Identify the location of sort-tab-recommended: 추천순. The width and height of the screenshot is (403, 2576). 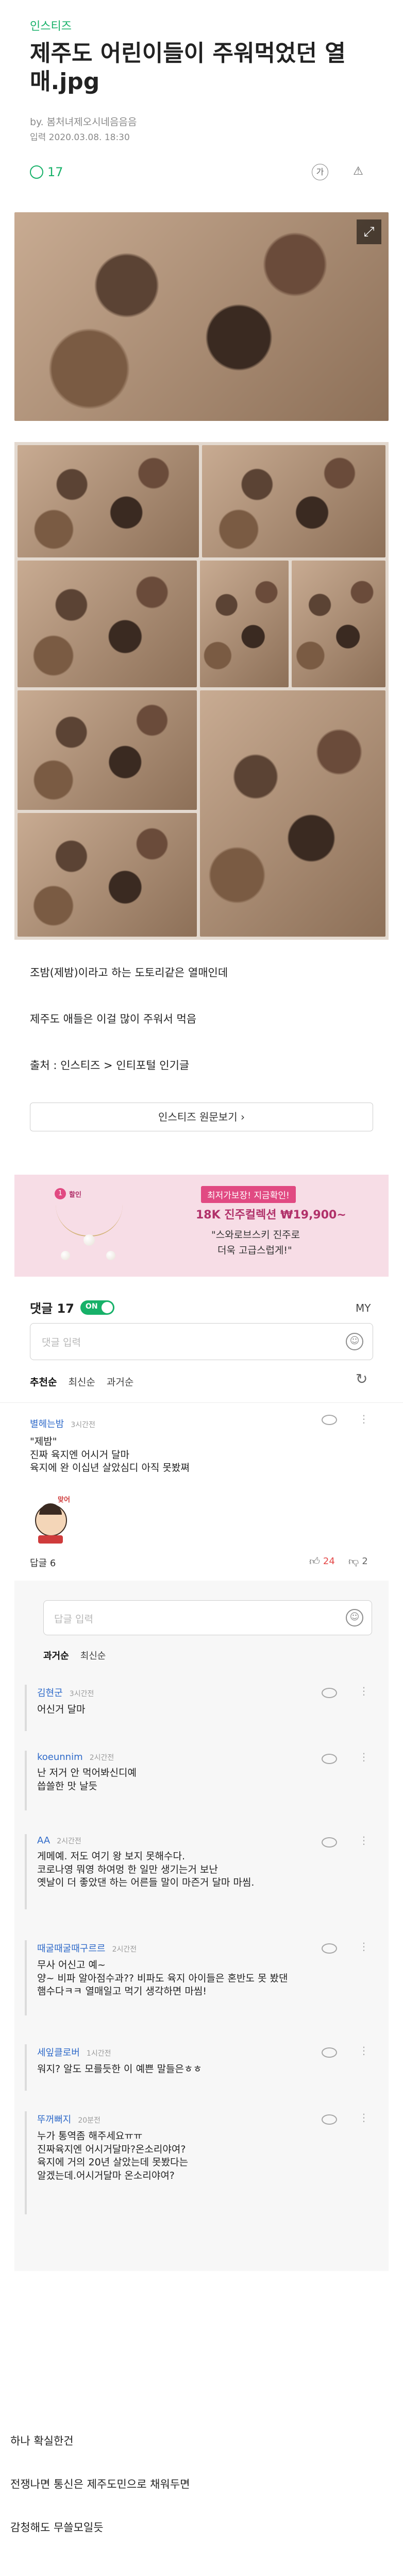
(43, 1381).